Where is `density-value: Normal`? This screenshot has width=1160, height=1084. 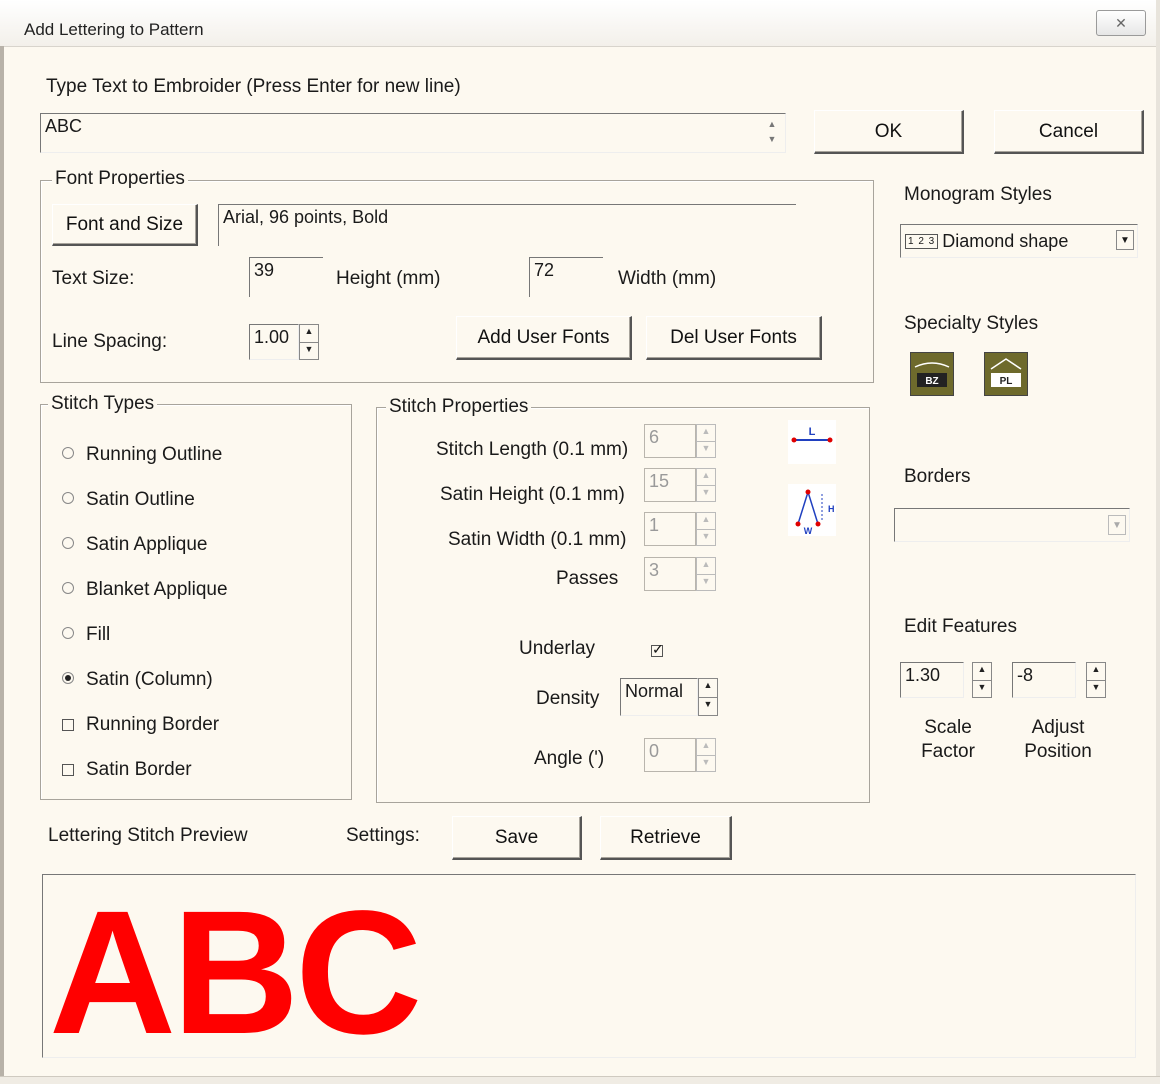 density-value: Normal is located at coordinates (654, 691).